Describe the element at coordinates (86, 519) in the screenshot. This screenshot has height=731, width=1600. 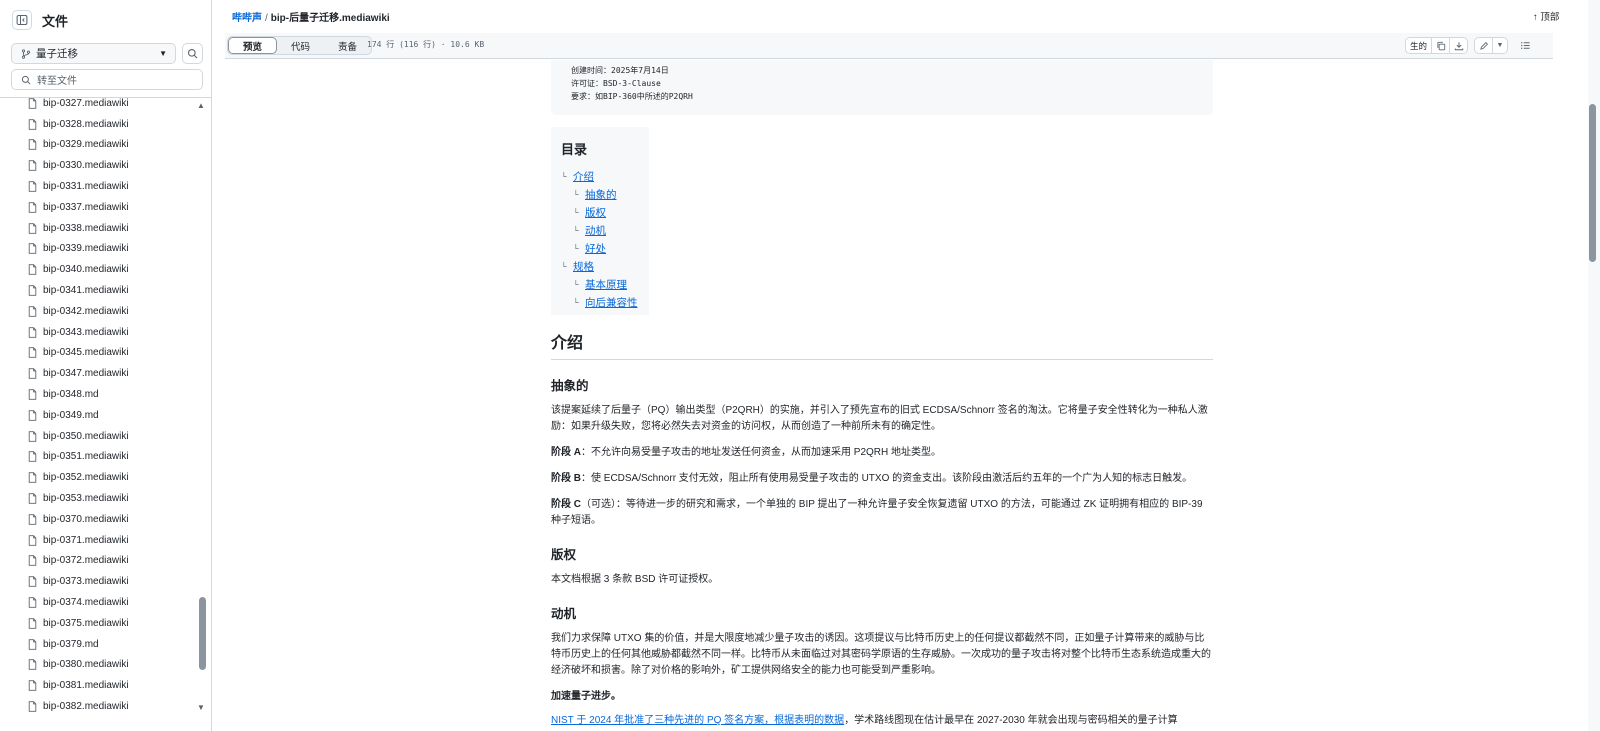
I see `file-name: bip-0370.mediawiki` at that location.